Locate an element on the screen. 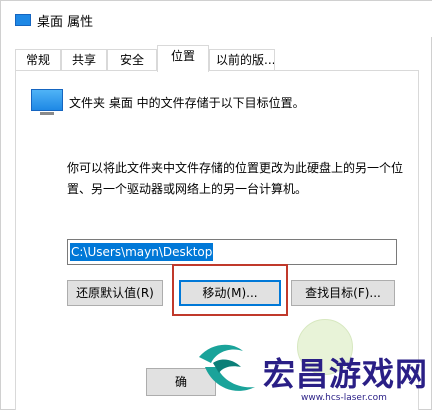 The width and height of the screenshot is (432, 410). restore-default-button: 还原默认值(R) is located at coordinates (115, 293).